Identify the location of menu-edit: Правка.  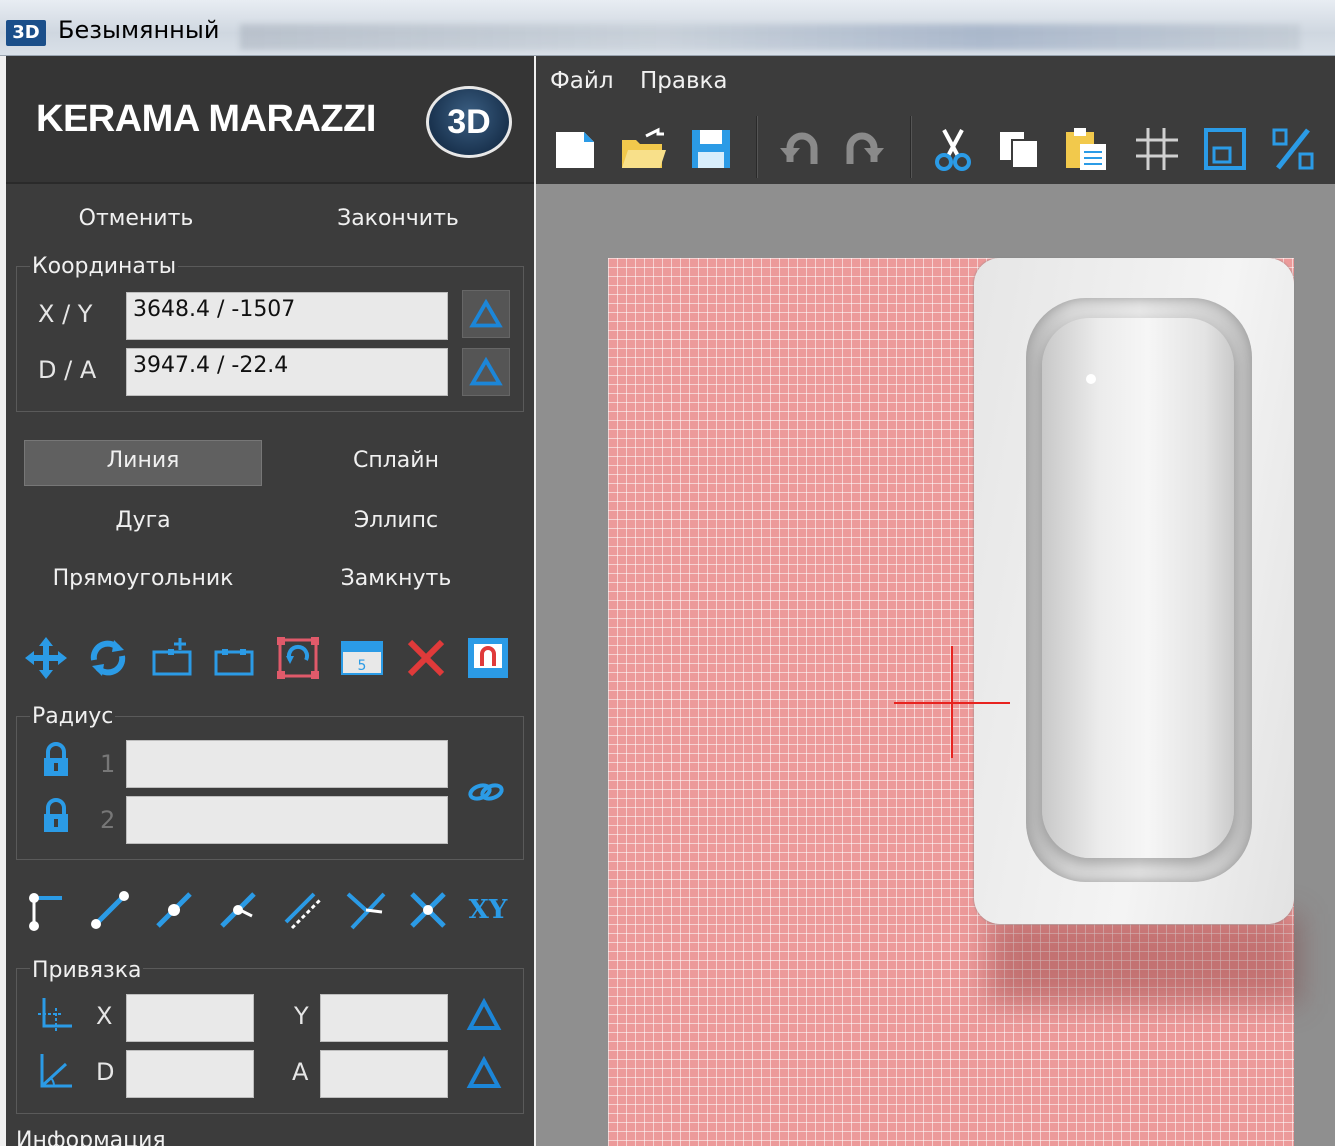
(684, 81).